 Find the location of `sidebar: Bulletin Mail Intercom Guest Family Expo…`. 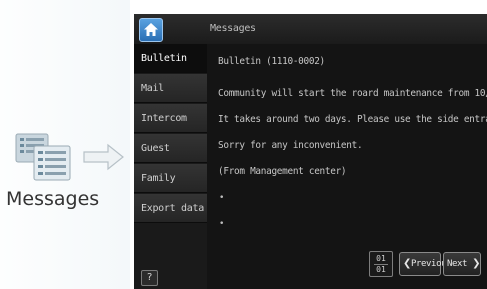

sidebar: Bulletin Mail Intercom Guest Family Expo… is located at coordinates (170, 166).